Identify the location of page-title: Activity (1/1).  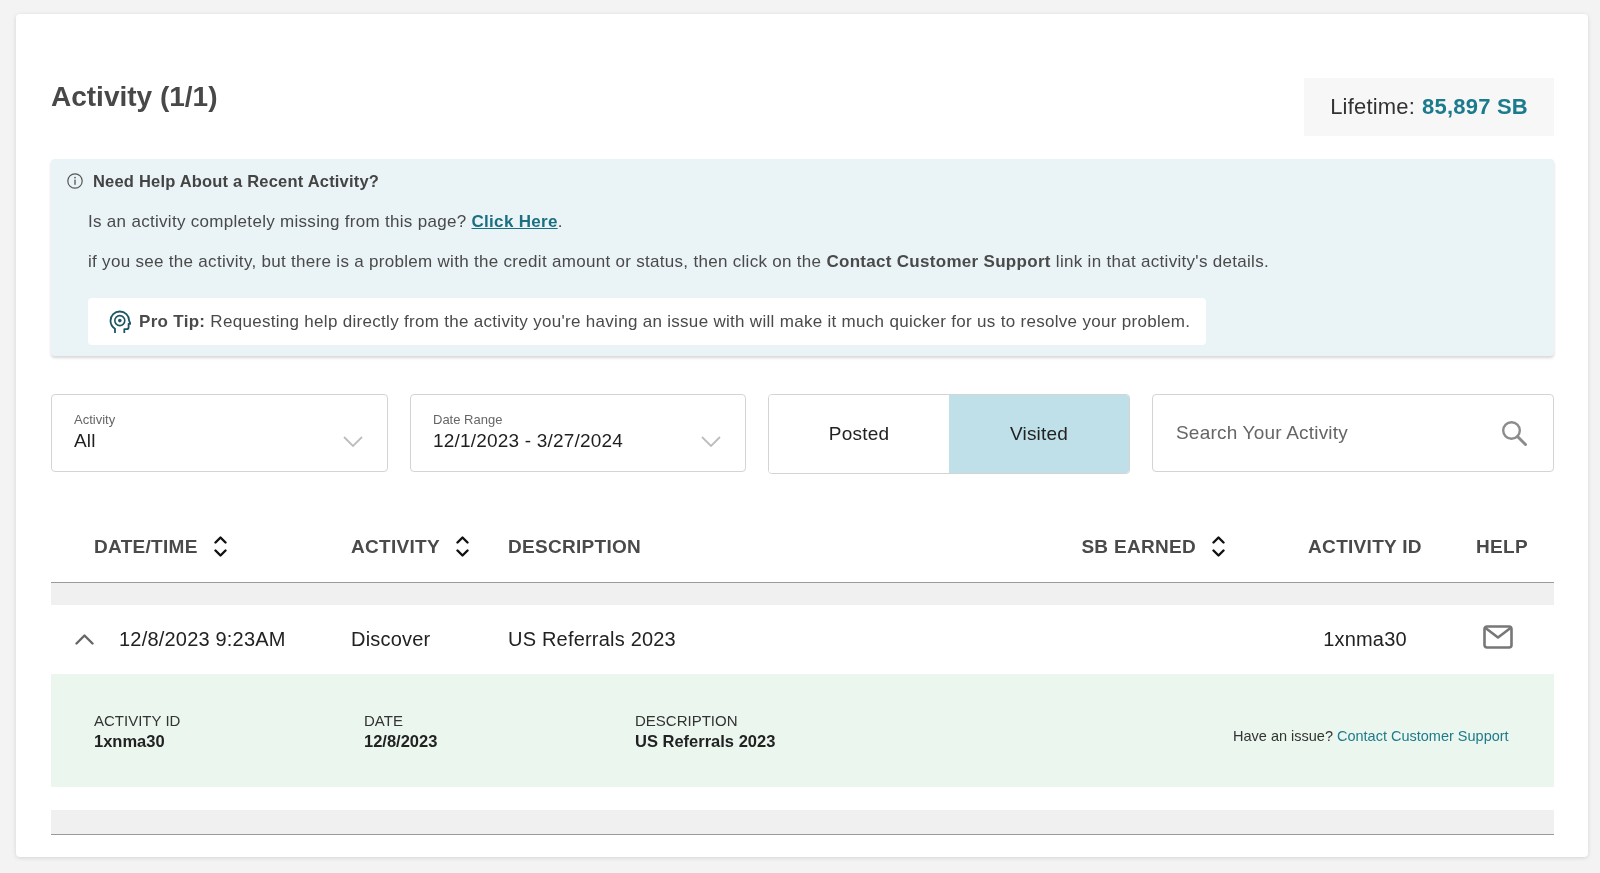
(134, 97).